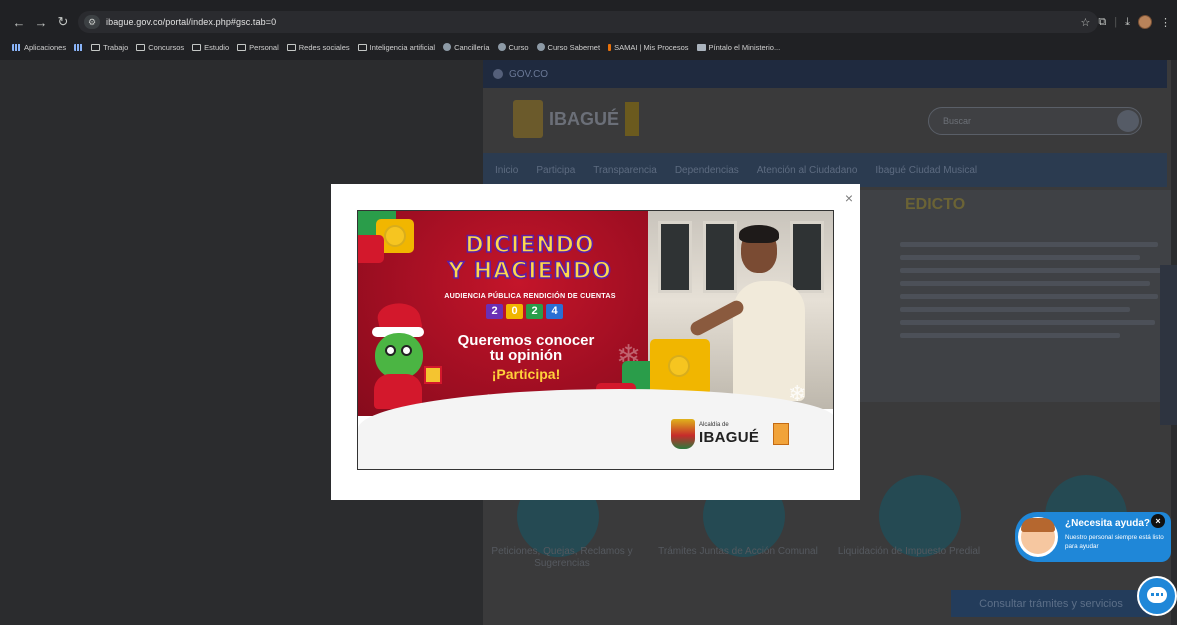  Describe the element at coordinates (92, 22) in the screenshot. I see `site-settings-icon: ⚙` at that location.